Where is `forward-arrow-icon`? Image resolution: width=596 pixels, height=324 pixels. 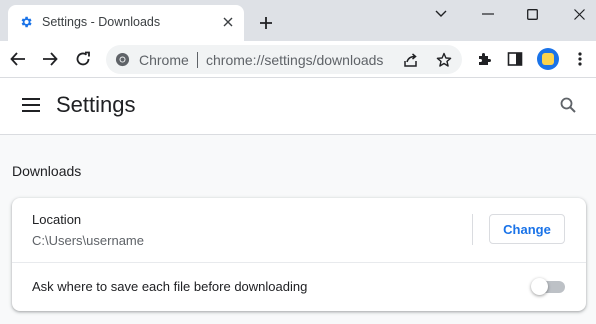
forward-arrow-icon is located at coordinates (50, 59).